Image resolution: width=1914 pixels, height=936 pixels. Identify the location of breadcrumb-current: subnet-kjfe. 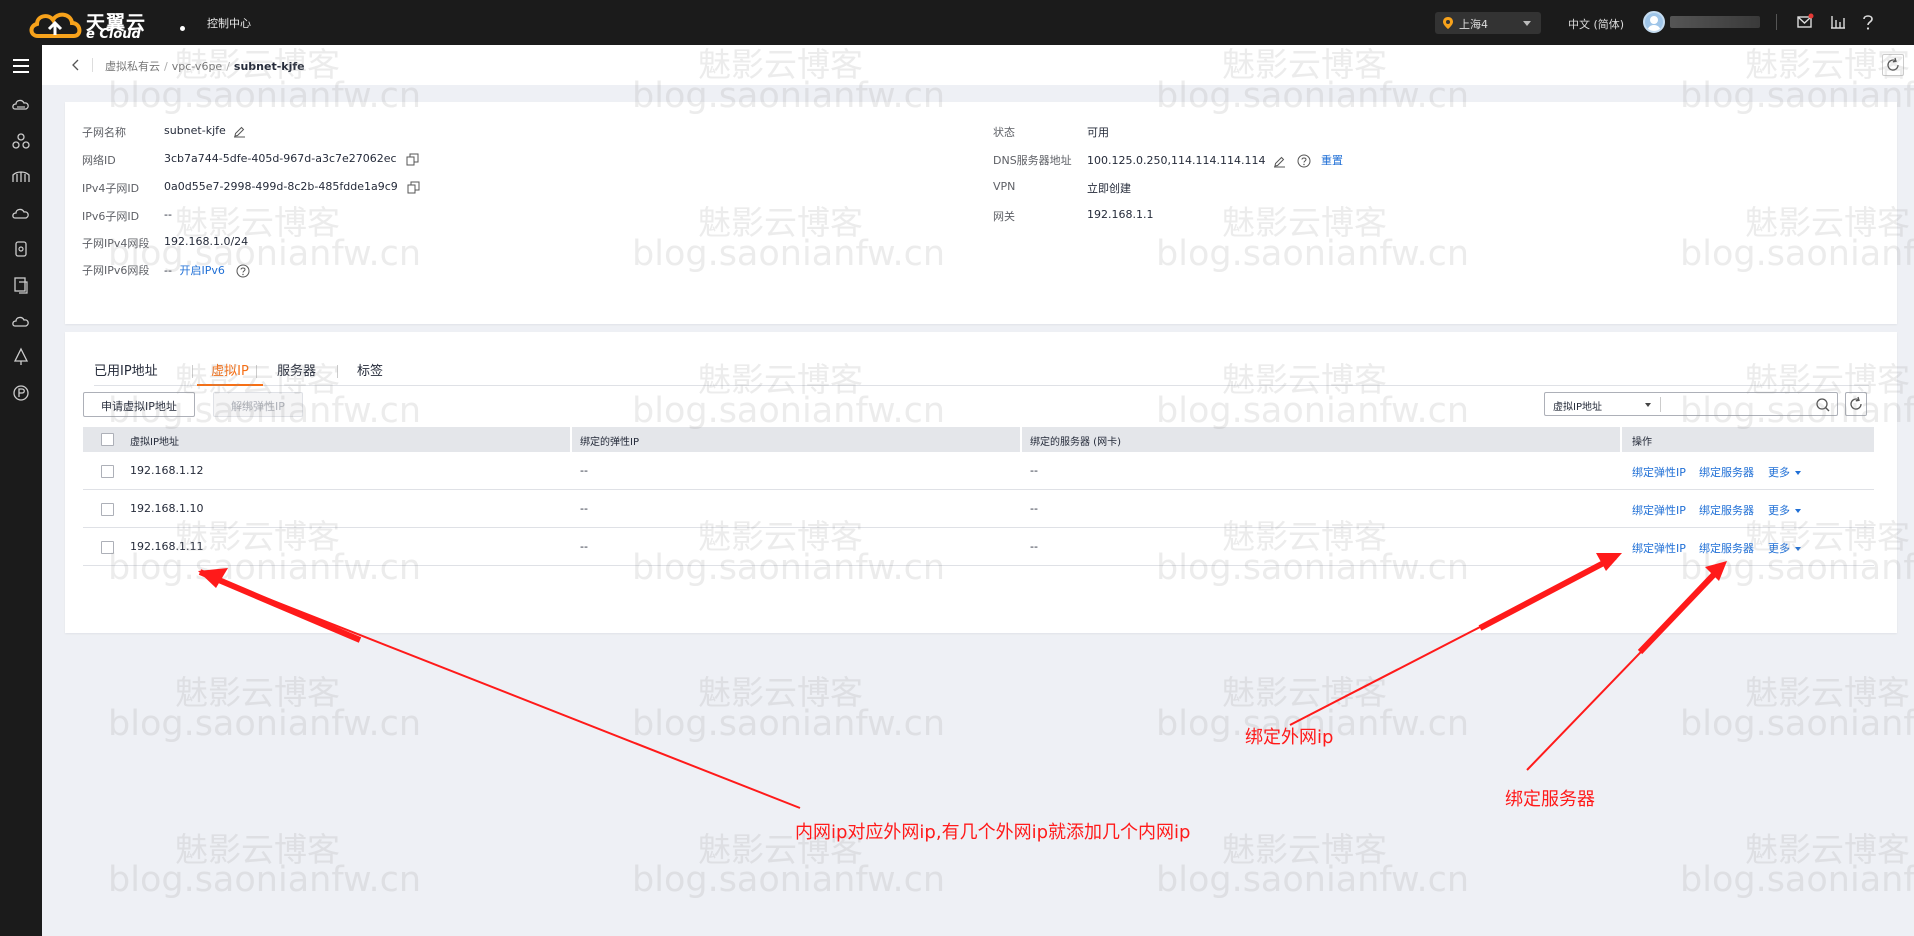
(269, 66).